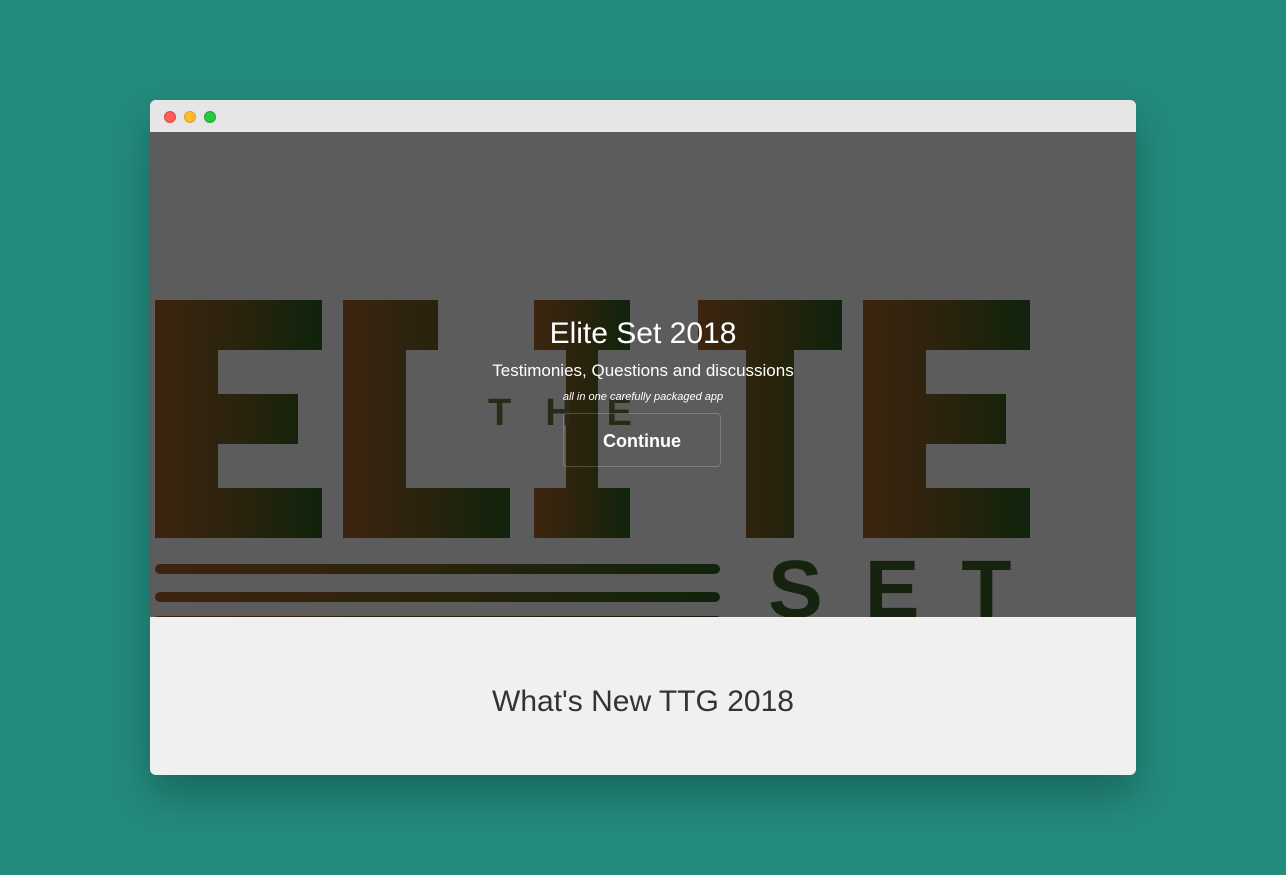 The width and height of the screenshot is (1286, 875). What do you see at coordinates (643, 333) in the screenshot?
I see `hero-title: Elite Set 2018` at bounding box center [643, 333].